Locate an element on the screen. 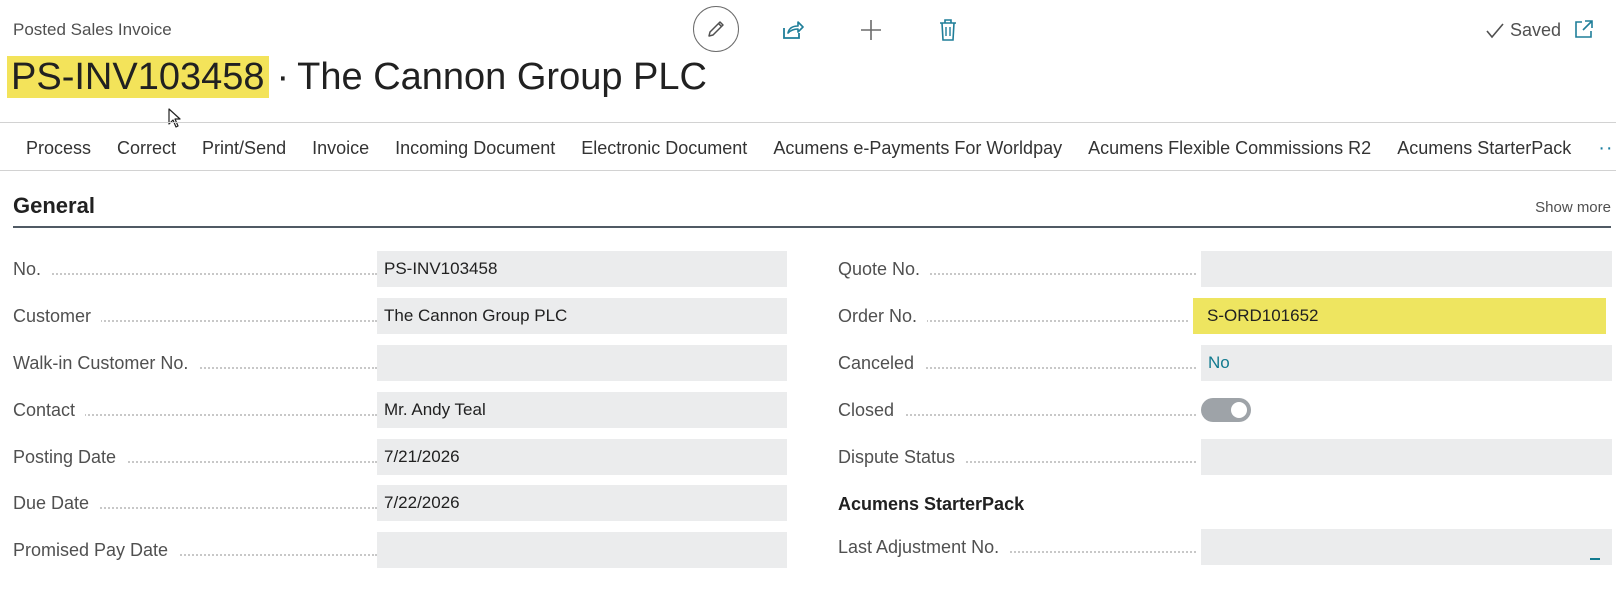 The height and width of the screenshot is (598, 1616). edit-button is located at coordinates (716, 29).